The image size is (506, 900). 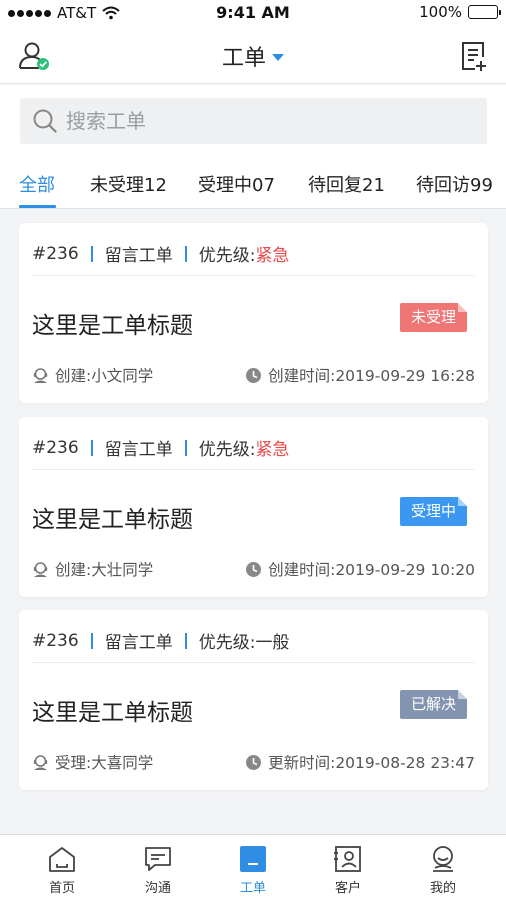 What do you see at coordinates (104, 570) in the screenshot?
I see `person-text: 创建:大壮同学` at bounding box center [104, 570].